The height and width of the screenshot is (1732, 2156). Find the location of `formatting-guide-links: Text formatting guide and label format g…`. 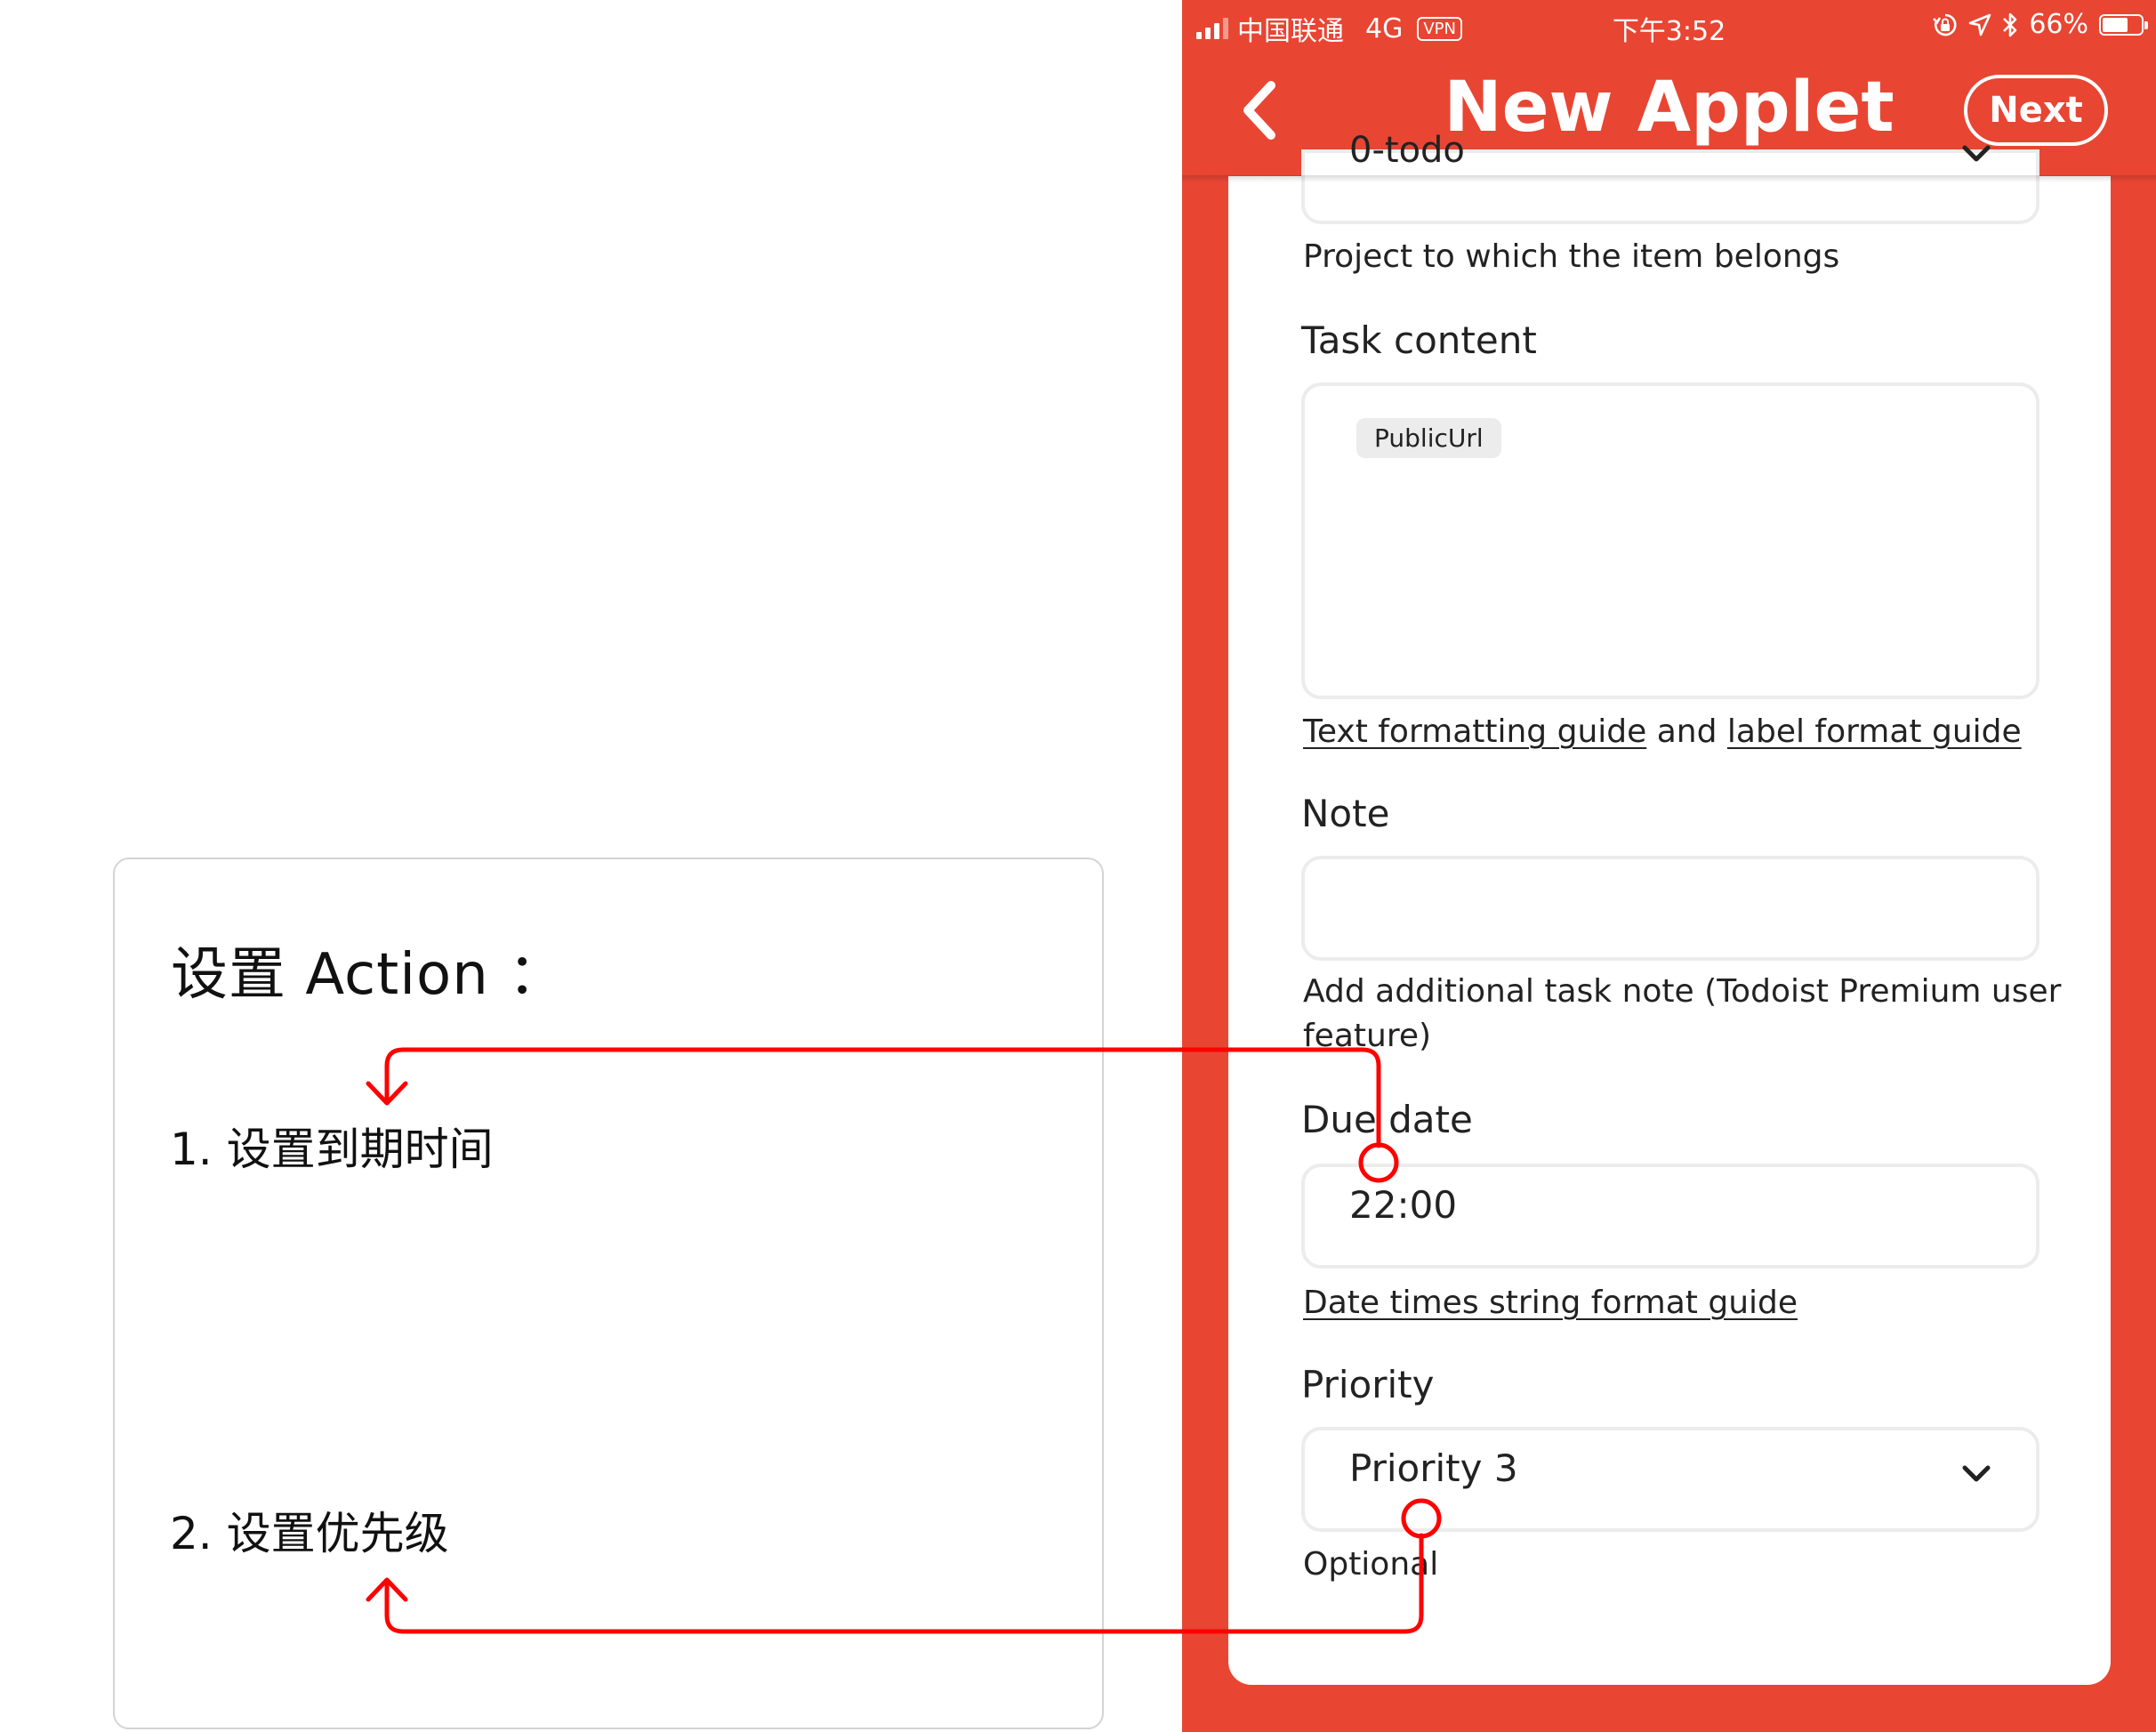

formatting-guide-links: Text formatting guide and label format g… is located at coordinates (1663, 731).